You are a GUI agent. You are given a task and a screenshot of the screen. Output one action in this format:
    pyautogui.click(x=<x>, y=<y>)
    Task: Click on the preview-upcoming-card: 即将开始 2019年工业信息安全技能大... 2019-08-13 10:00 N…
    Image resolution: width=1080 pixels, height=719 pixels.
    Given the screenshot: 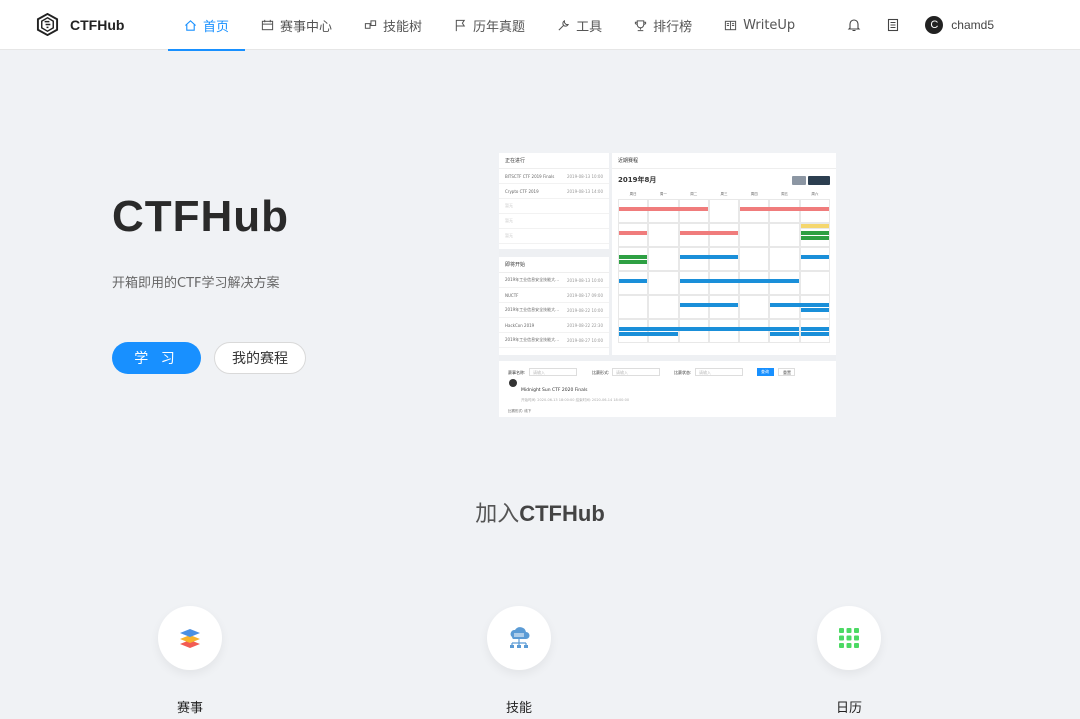 What is the action you would take?
    pyautogui.click(x=554, y=306)
    